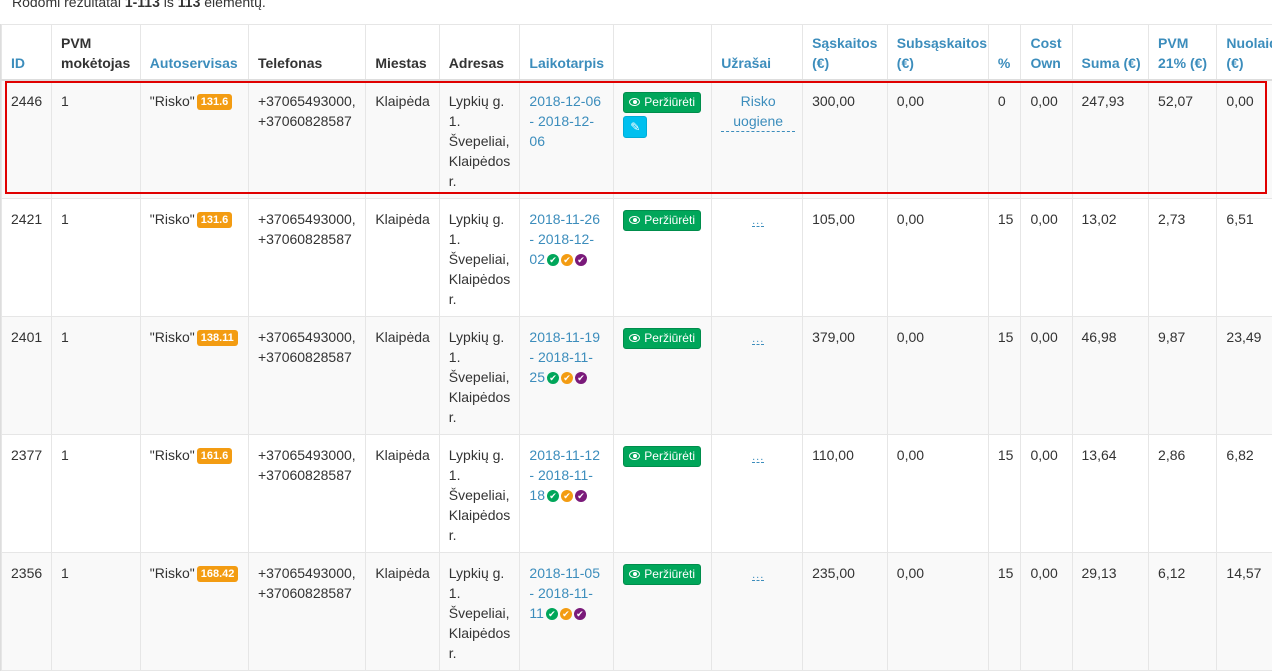 The image size is (1272, 671). What do you see at coordinates (26, 573) in the screenshot?
I see `row-id: 2356` at bounding box center [26, 573].